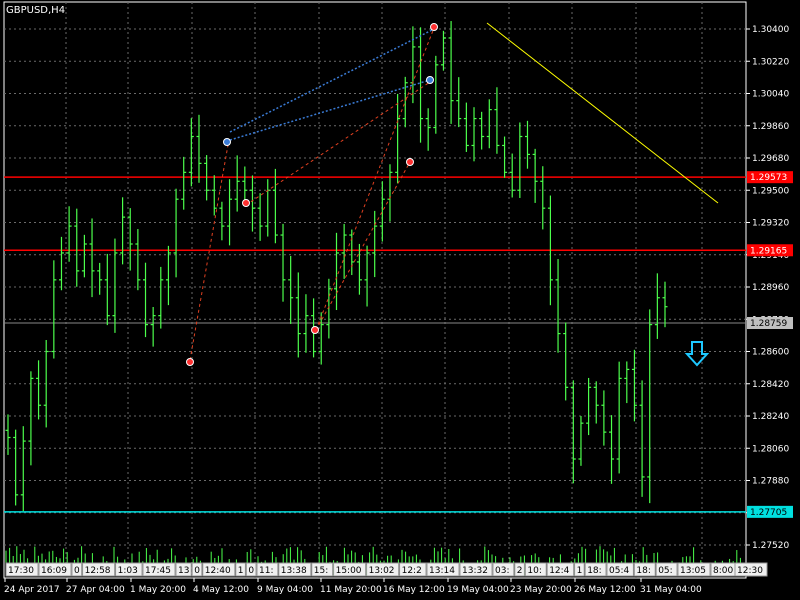  Describe the element at coordinates (770, 62) in the screenshot. I see `y-tick-label: 1.30220` at that location.